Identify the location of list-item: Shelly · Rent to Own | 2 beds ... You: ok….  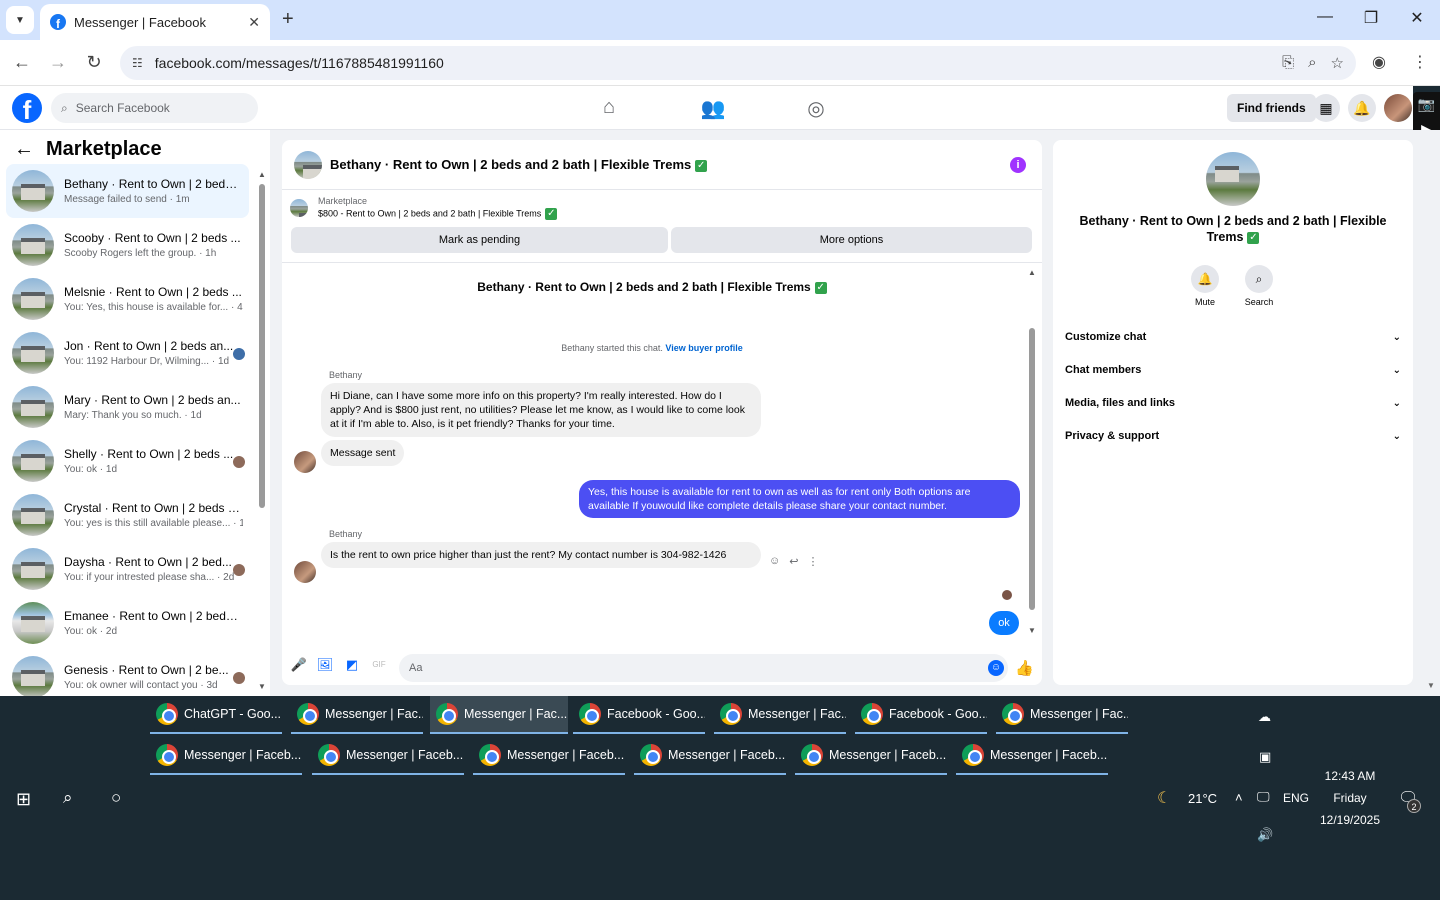
(127, 461).